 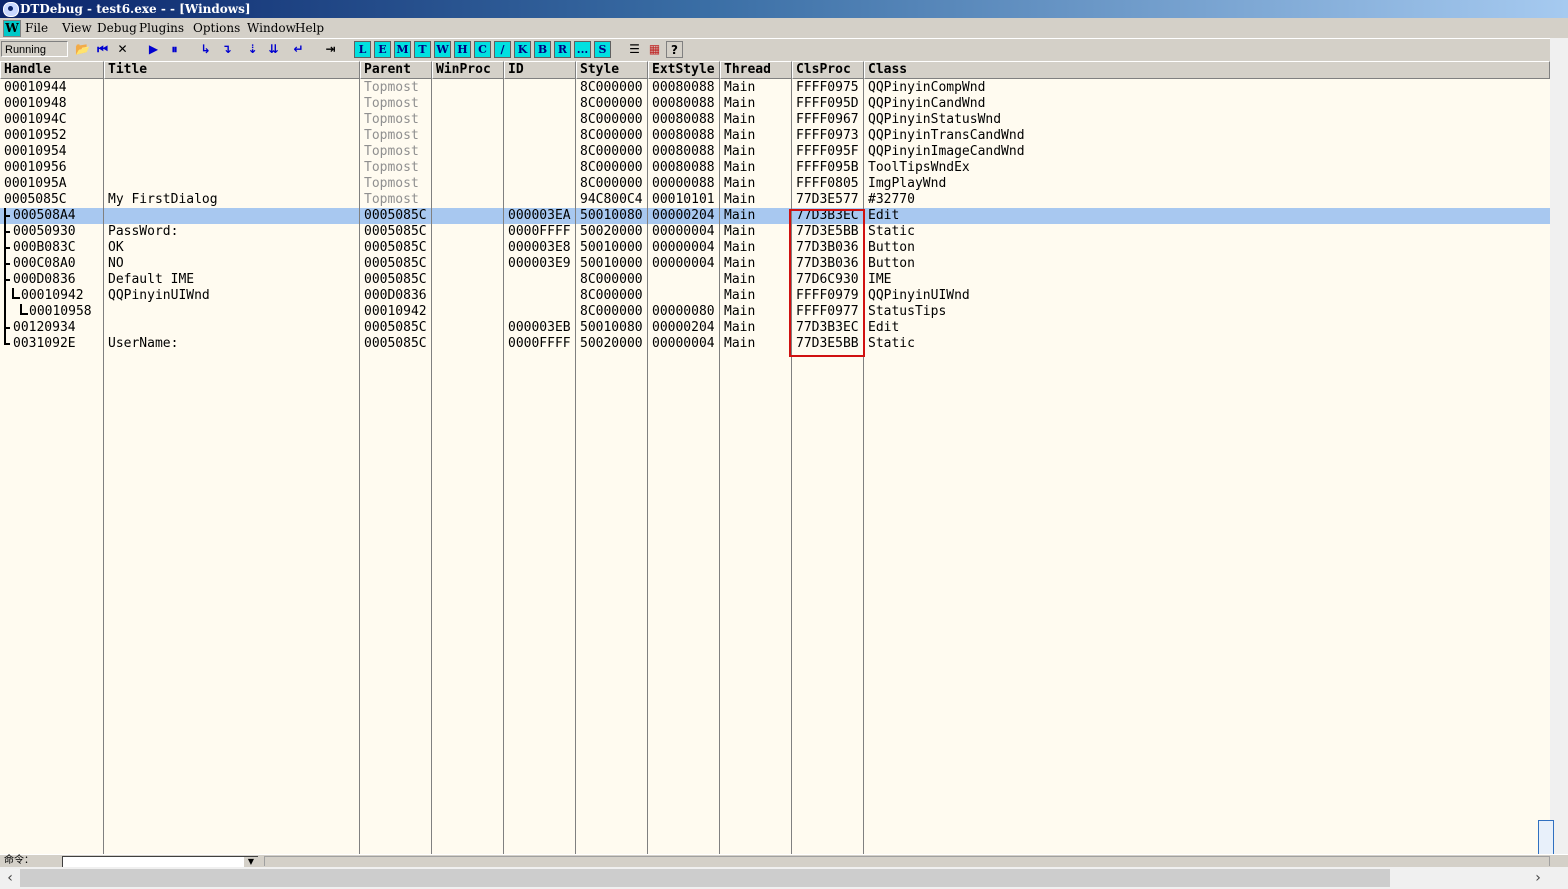 I want to click on window-callstack-button: K, so click(x=522, y=49).